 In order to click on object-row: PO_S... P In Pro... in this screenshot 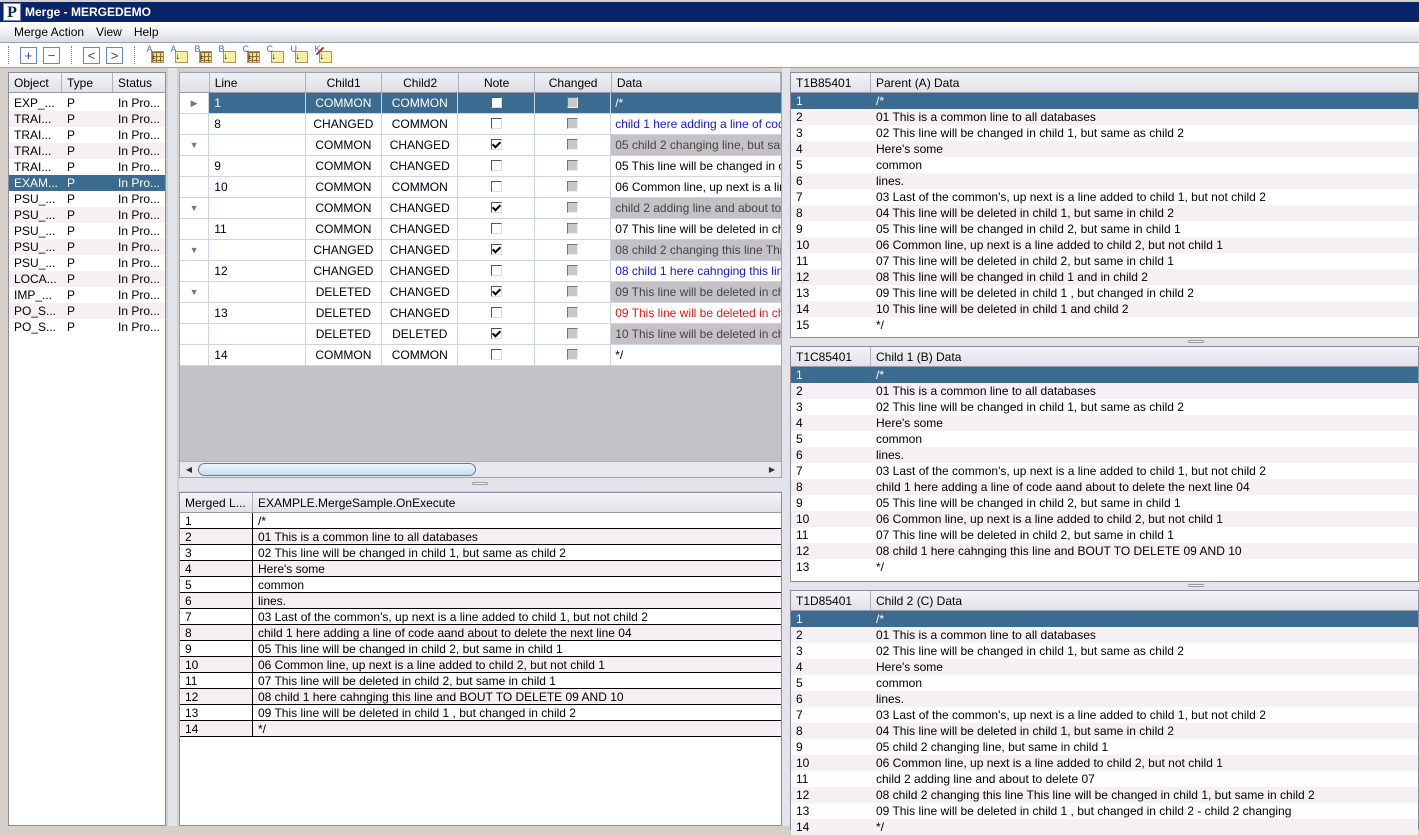, I will do `click(87, 311)`.